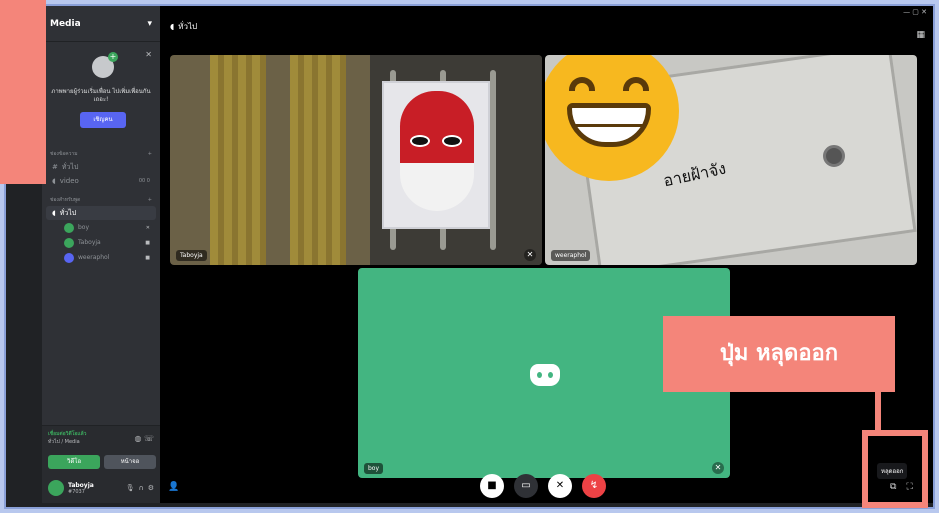  Describe the element at coordinates (834, 156) in the screenshot. I see `door-knob` at that location.